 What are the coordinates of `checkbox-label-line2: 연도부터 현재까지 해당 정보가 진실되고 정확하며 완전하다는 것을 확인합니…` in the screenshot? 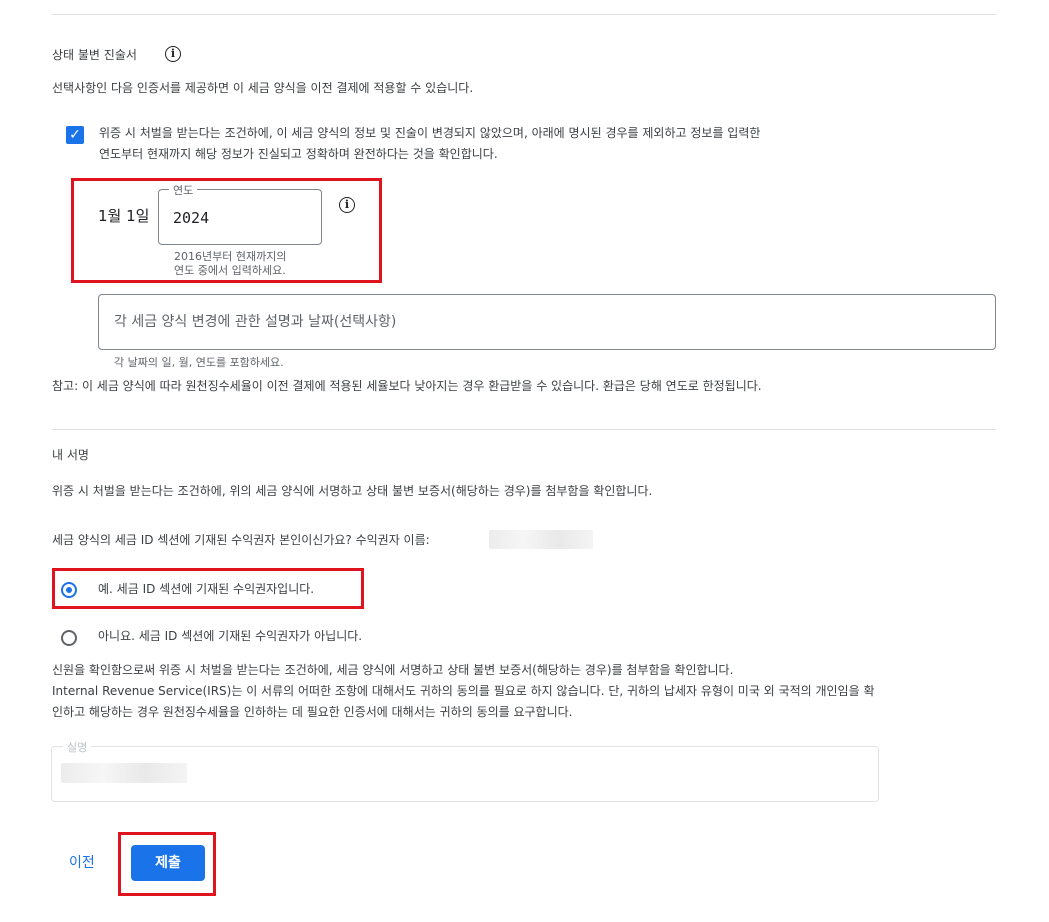 It's located at (298, 154).